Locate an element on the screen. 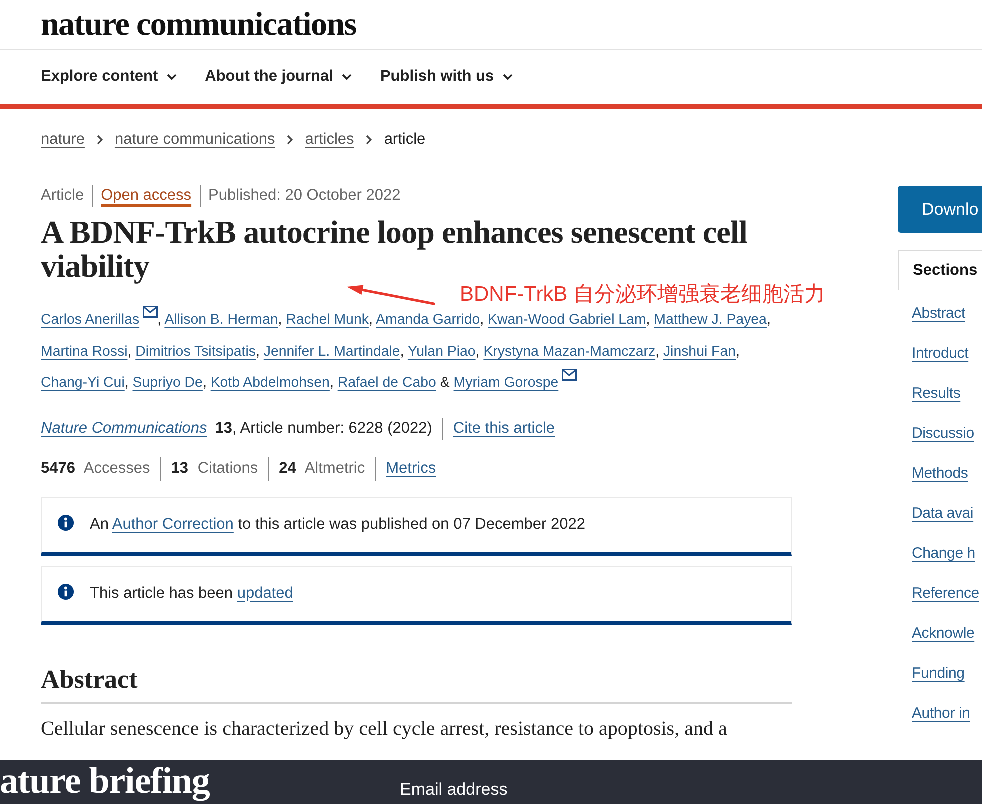 This screenshot has width=982, height=804. section-link: Acknowle is located at coordinates (936, 634).